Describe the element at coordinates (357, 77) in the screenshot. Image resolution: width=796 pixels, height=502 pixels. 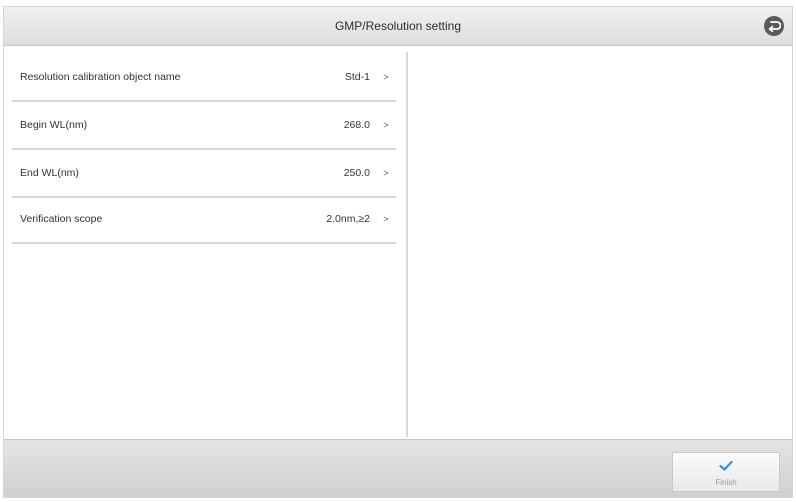
I see `setting-value: Std-1` at that location.